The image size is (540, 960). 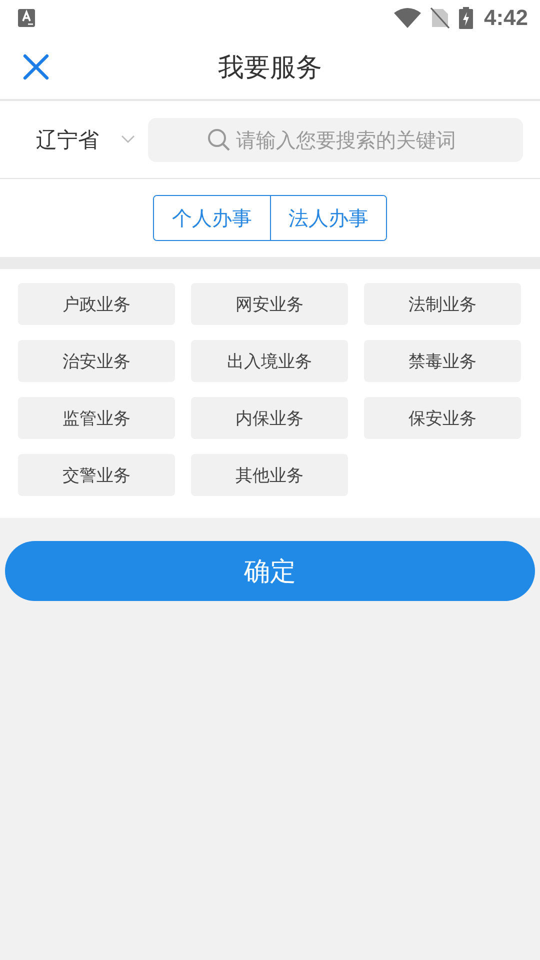 What do you see at coordinates (442, 418) in the screenshot?
I see `service-item: 保安业务` at bounding box center [442, 418].